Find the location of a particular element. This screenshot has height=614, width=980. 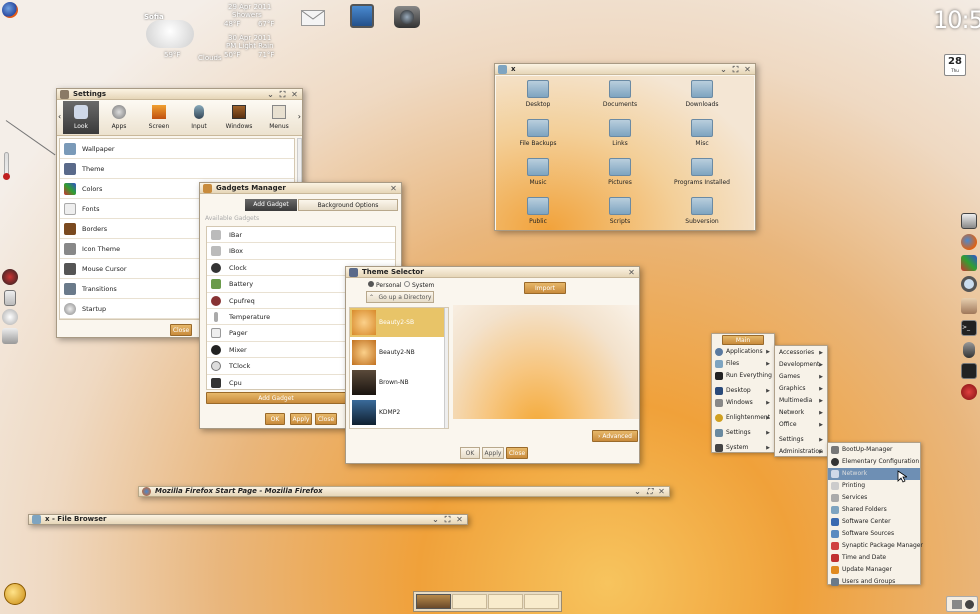

theme-item: Beauty2-NB is located at coordinates (397, 352).